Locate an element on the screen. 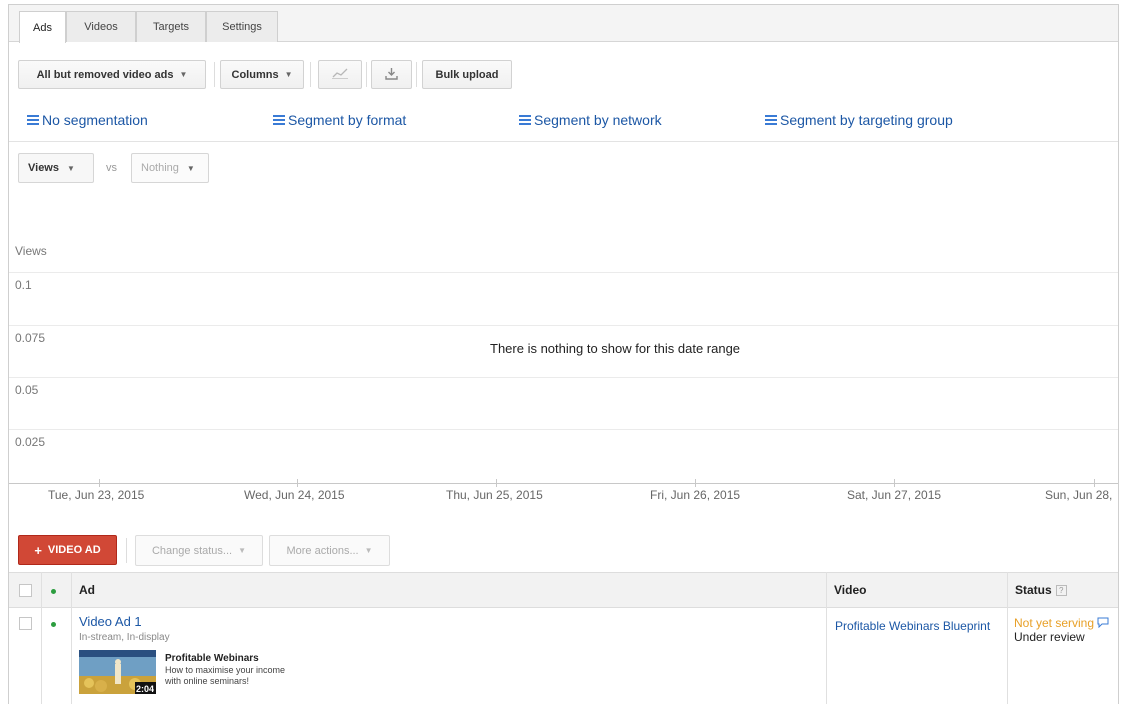 This screenshot has width=1122, height=704. tab-ads: Ads is located at coordinates (42, 27).